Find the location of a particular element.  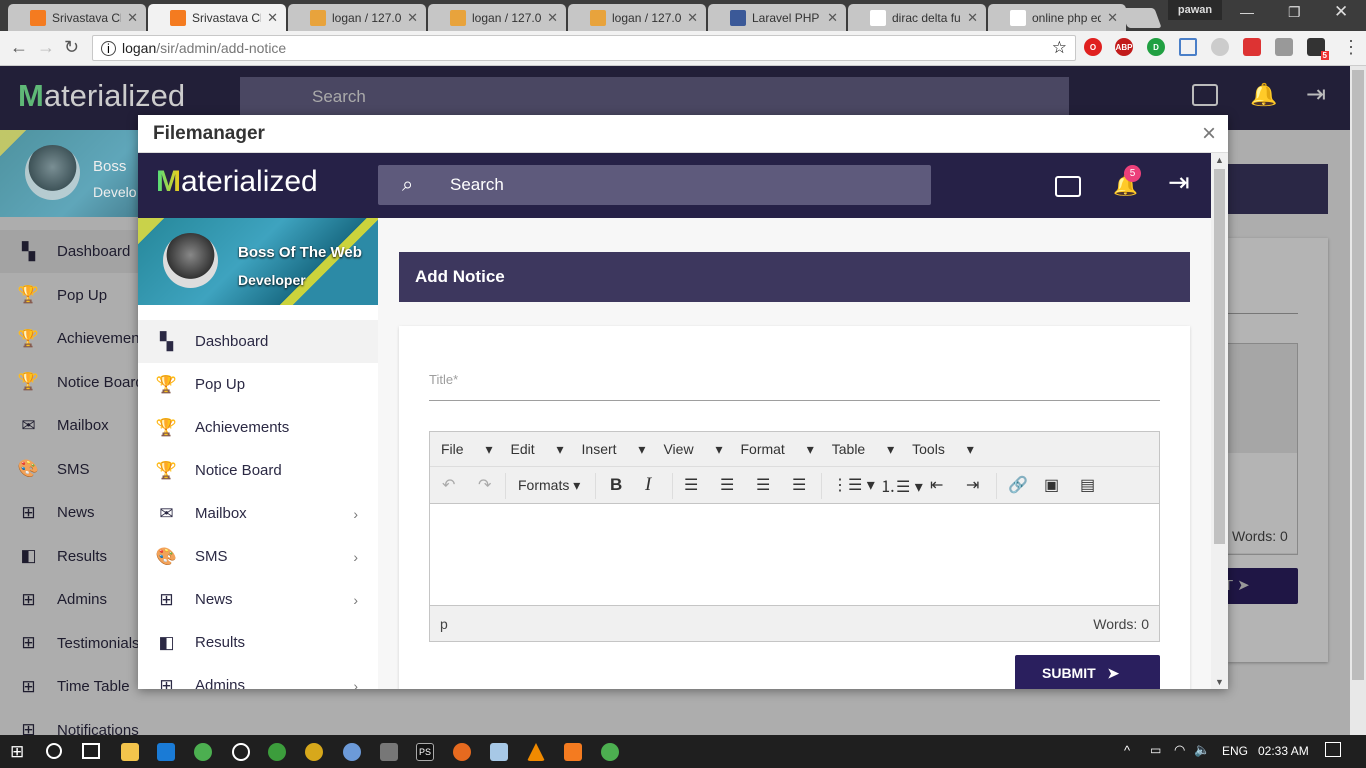

xampp-icon is located at coordinates (573, 752).